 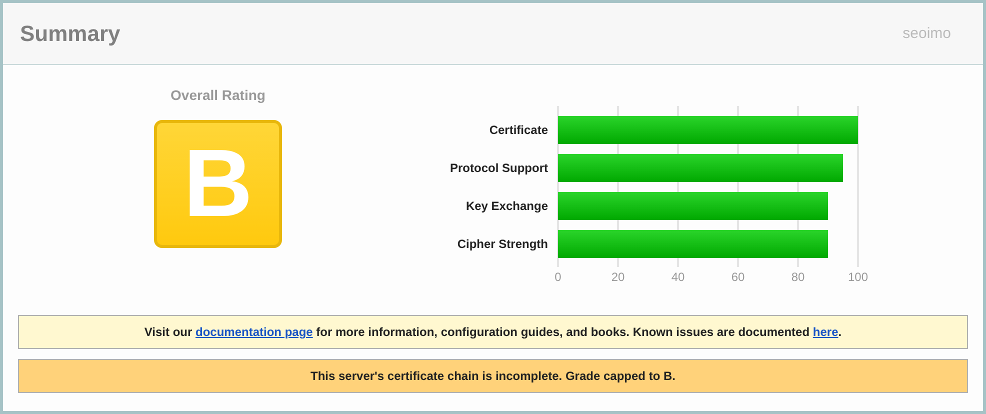 I want to click on axis-tick-label: 80, so click(x=798, y=277).